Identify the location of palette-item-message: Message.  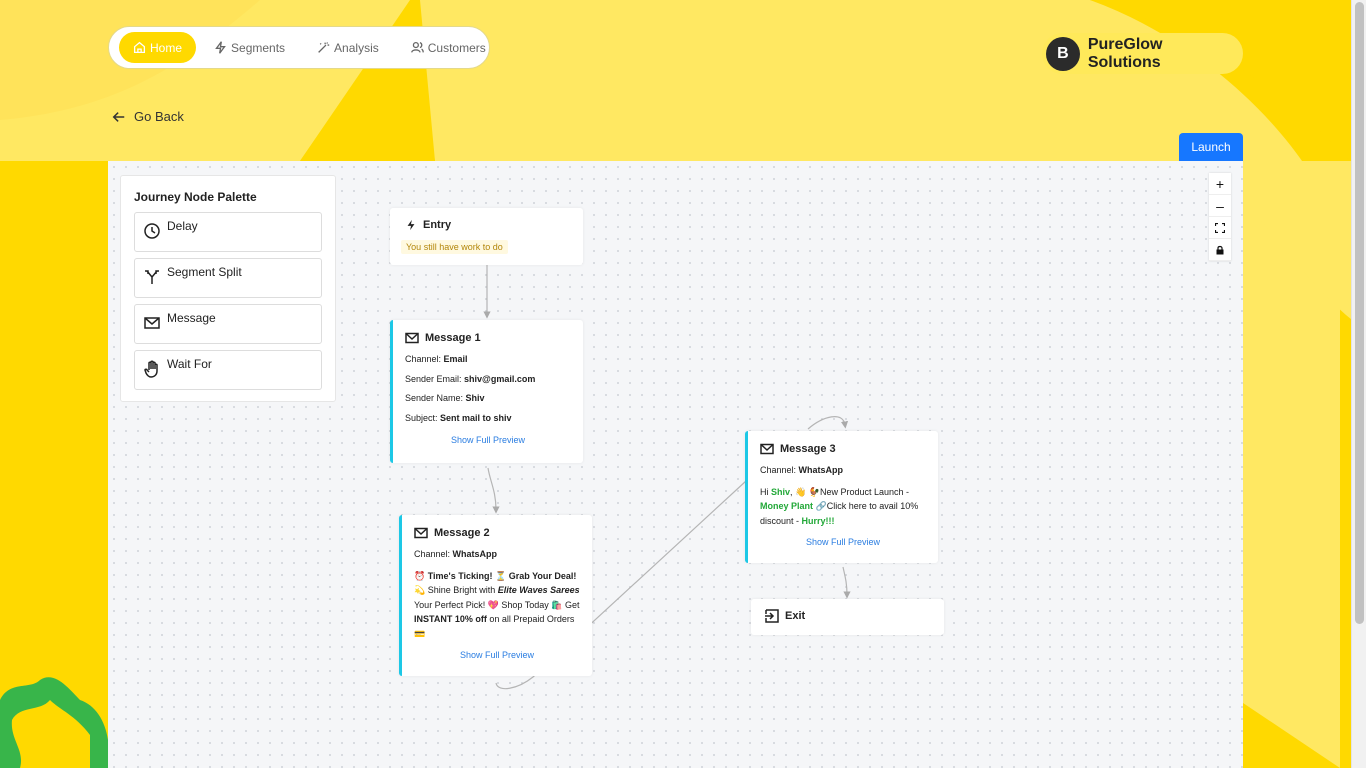
(228, 324).